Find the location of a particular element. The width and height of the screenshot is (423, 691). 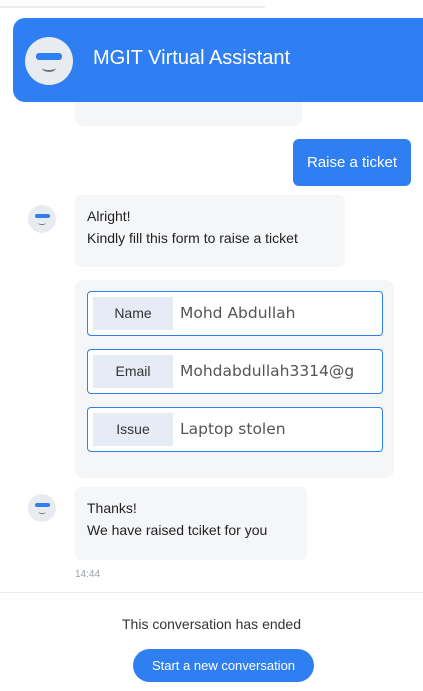

footer-divider is located at coordinates (211, 592).